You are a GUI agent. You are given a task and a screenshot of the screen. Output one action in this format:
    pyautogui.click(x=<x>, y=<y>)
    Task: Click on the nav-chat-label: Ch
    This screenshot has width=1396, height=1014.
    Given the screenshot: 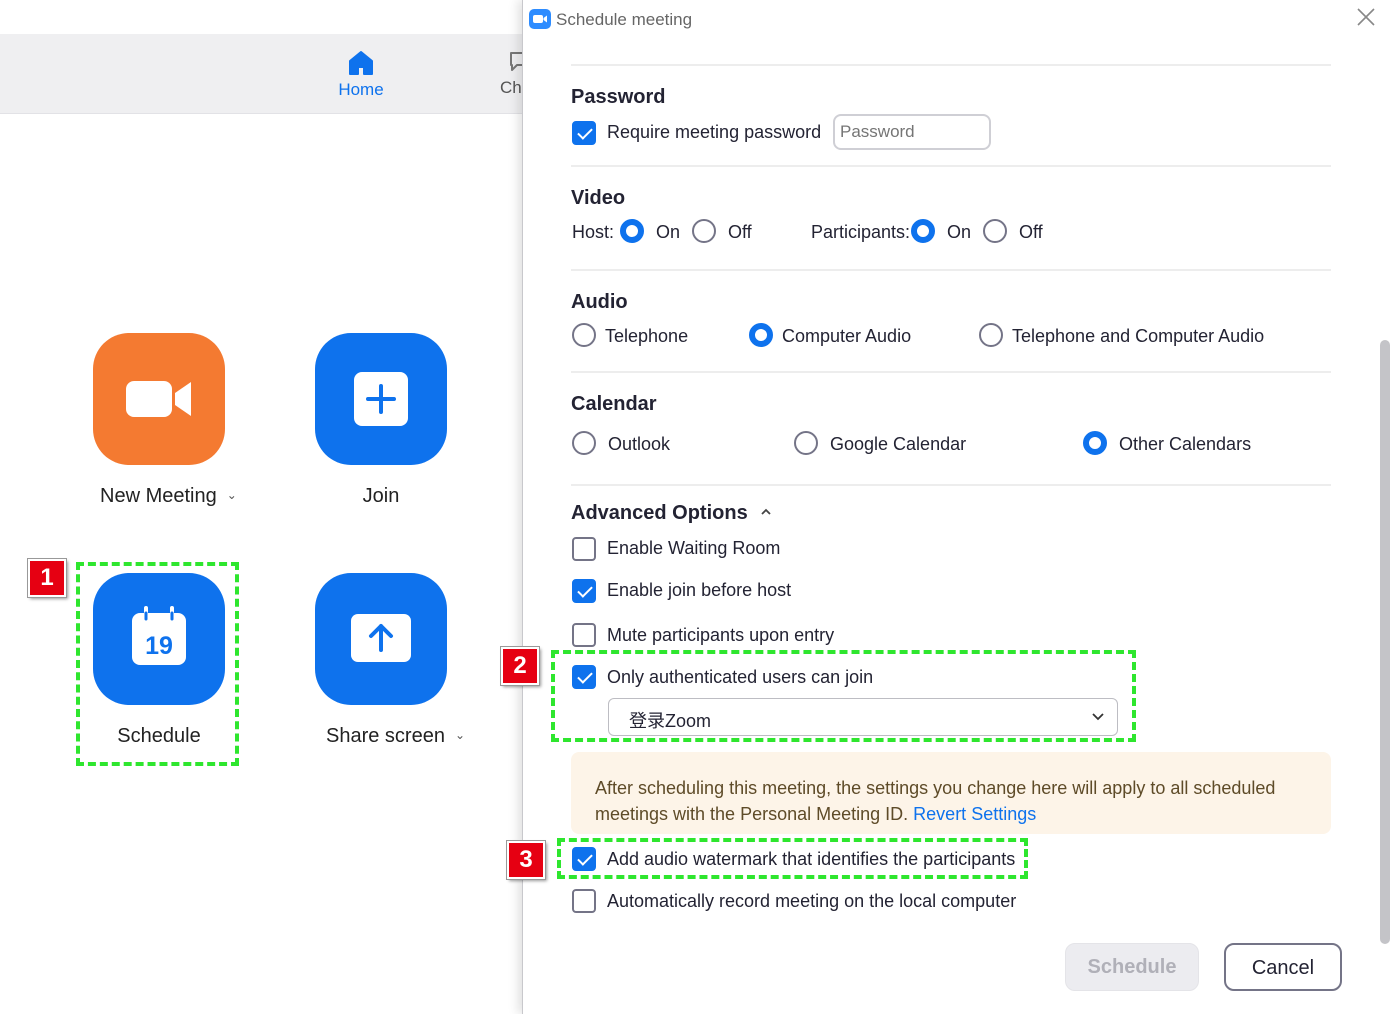 What is the action you would take?
    pyautogui.click(x=511, y=87)
    